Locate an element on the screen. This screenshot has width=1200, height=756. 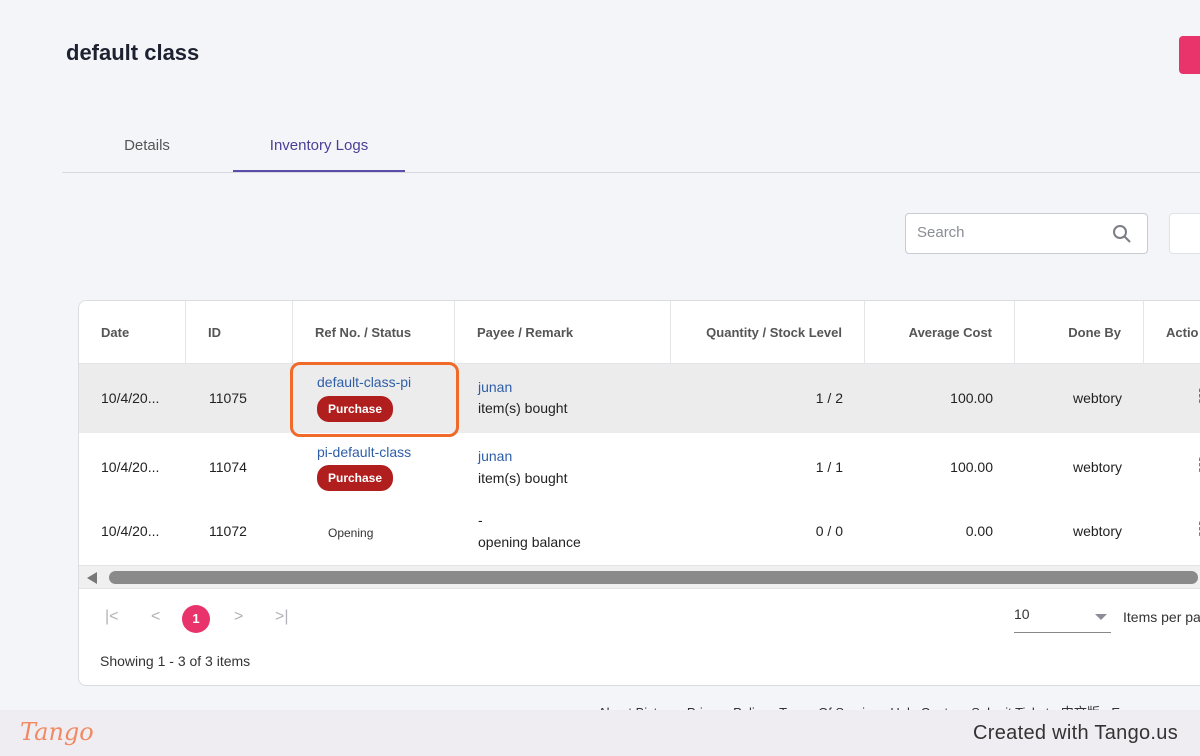
first-page-icon: |< is located at coordinates (112, 617).